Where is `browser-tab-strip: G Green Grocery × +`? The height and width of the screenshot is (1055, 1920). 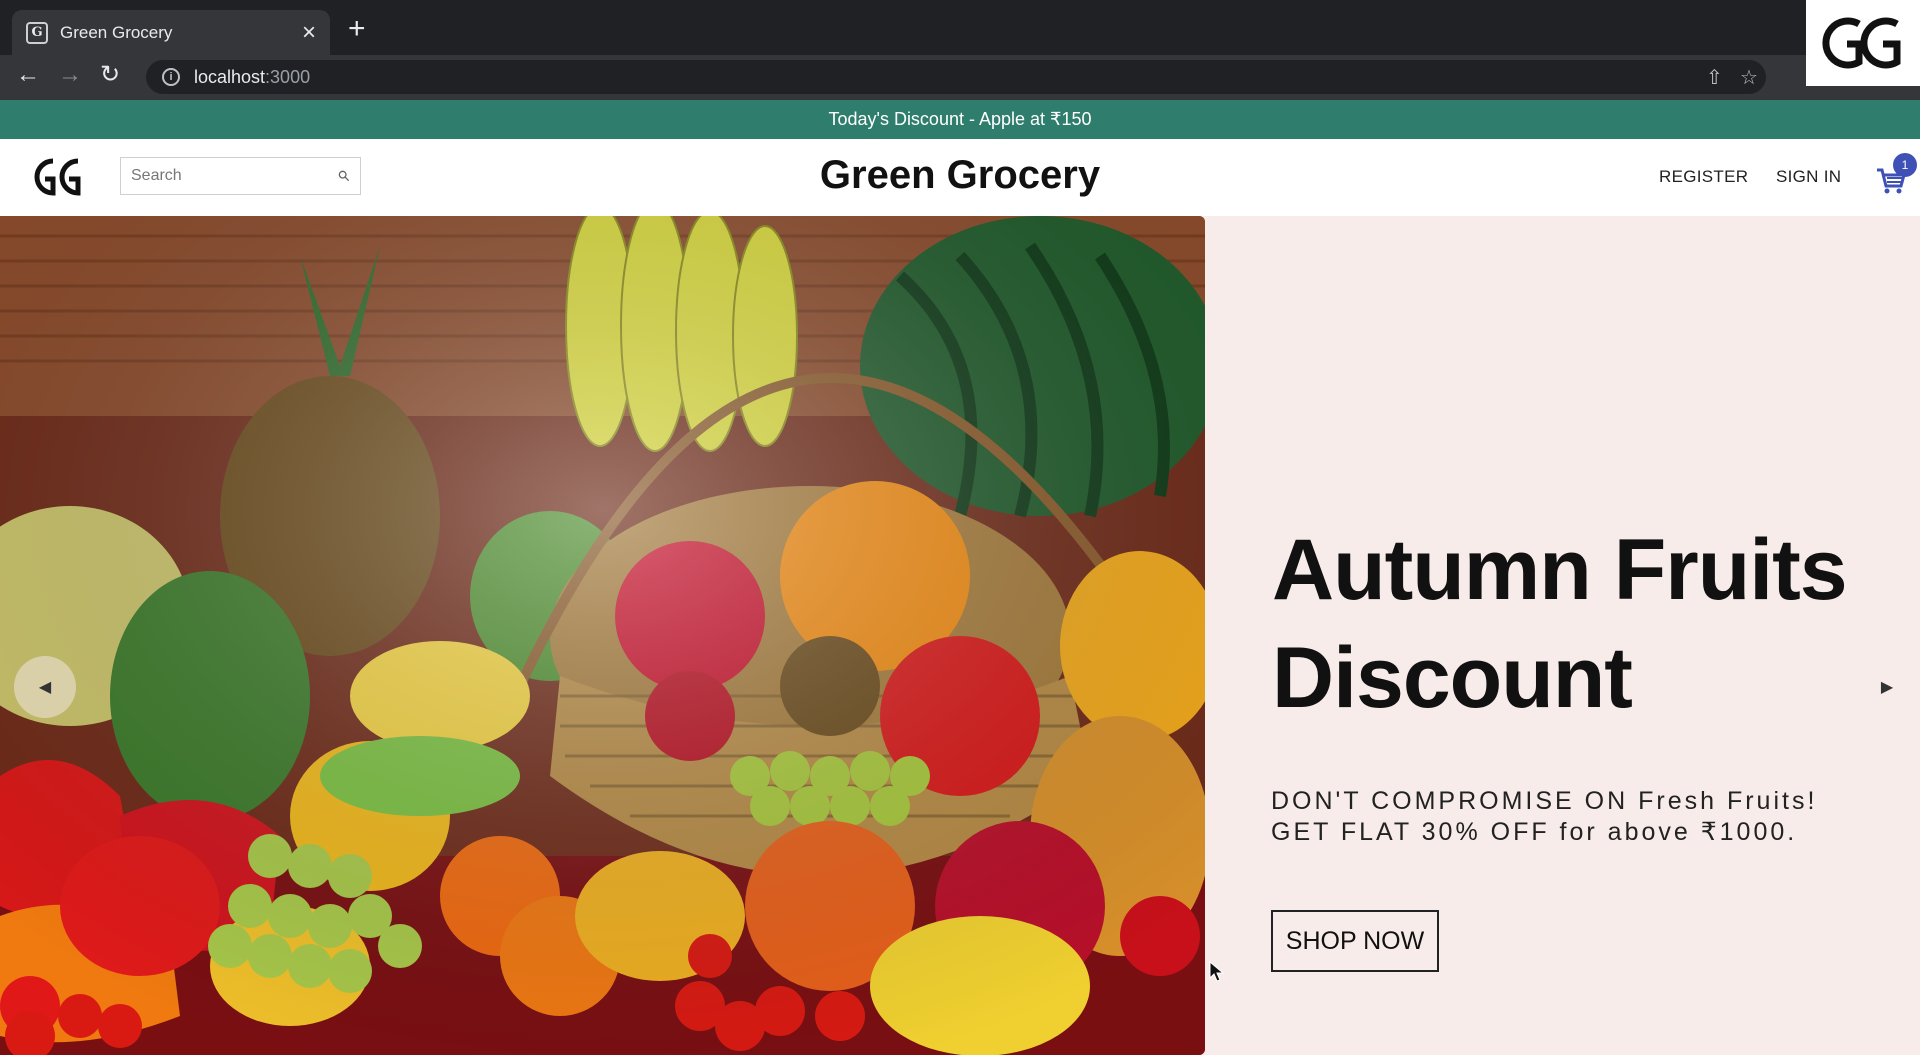 browser-tab-strip: G Green Grocery × + is located at coordinates (960, 27).